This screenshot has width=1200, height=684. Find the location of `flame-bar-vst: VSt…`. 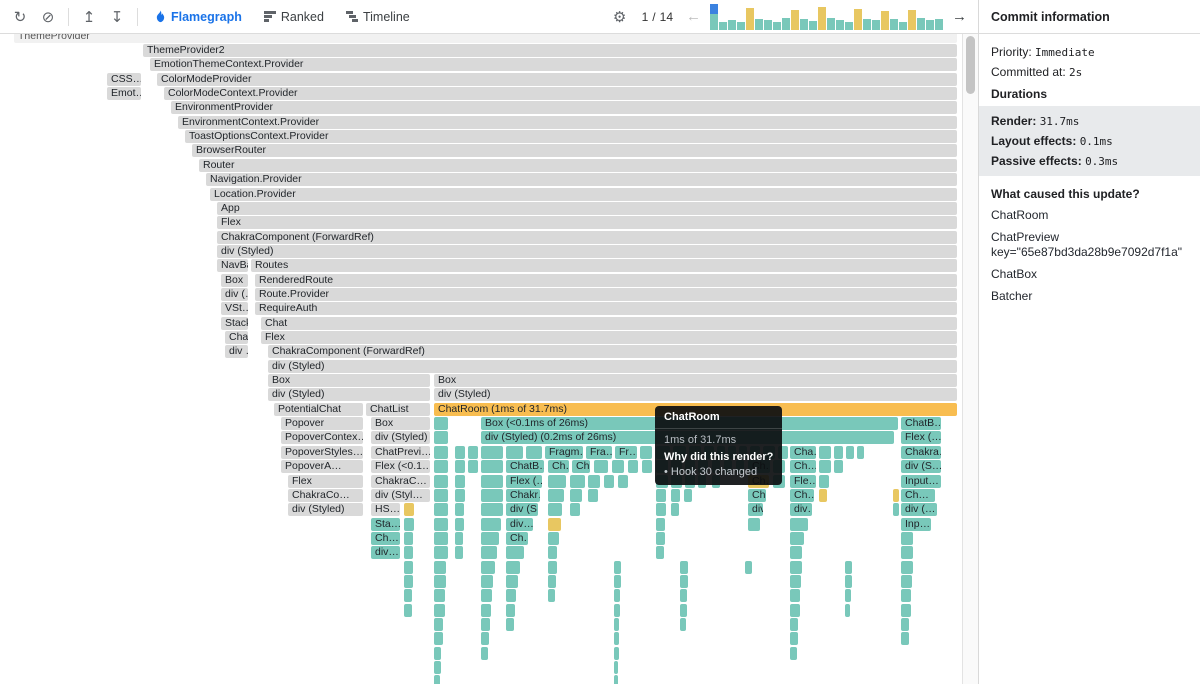

flame-bar-vst: VSt… is located at coordinates (234, 309).